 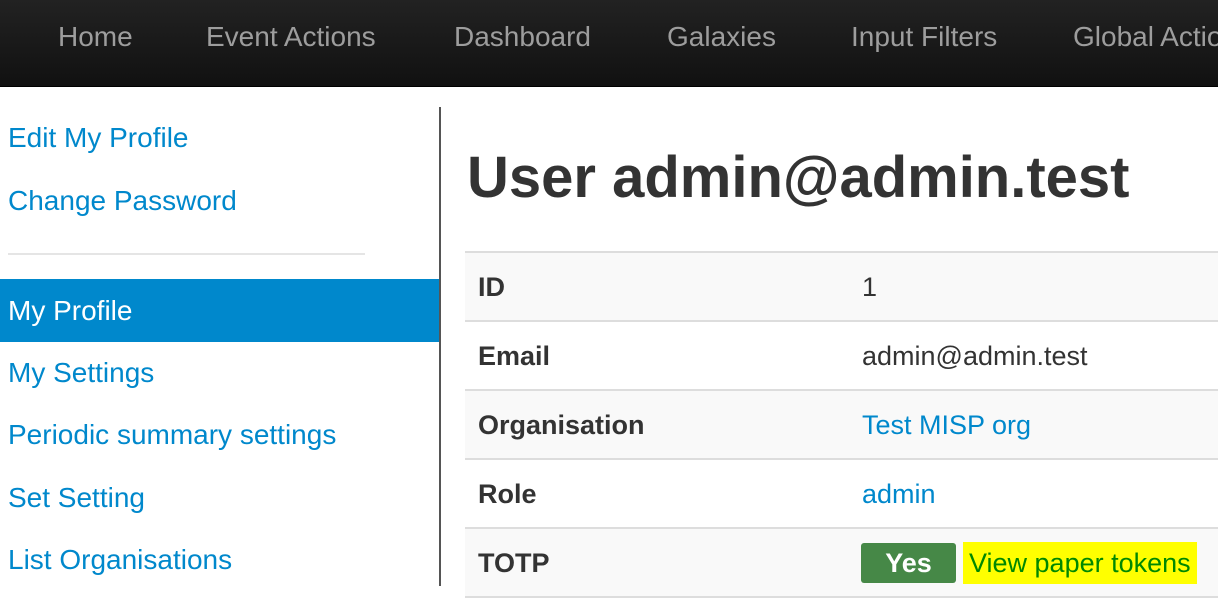 What do you see at coordinates (514, 563) in the screenshot?
I see `totp-label: TOTP` at bounding box center [514, 563].